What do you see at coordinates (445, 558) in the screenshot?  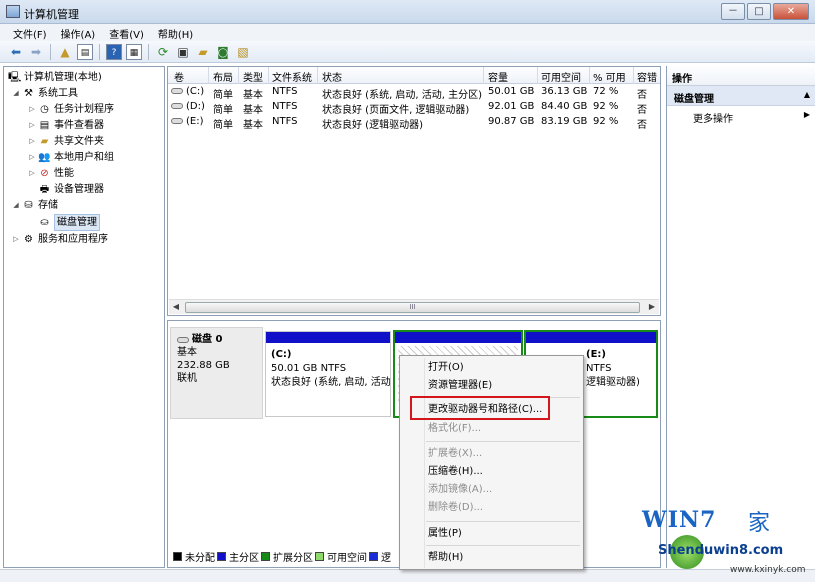 I see `menu-item-help: 帮助(H)` at bounding box center [445, 558].